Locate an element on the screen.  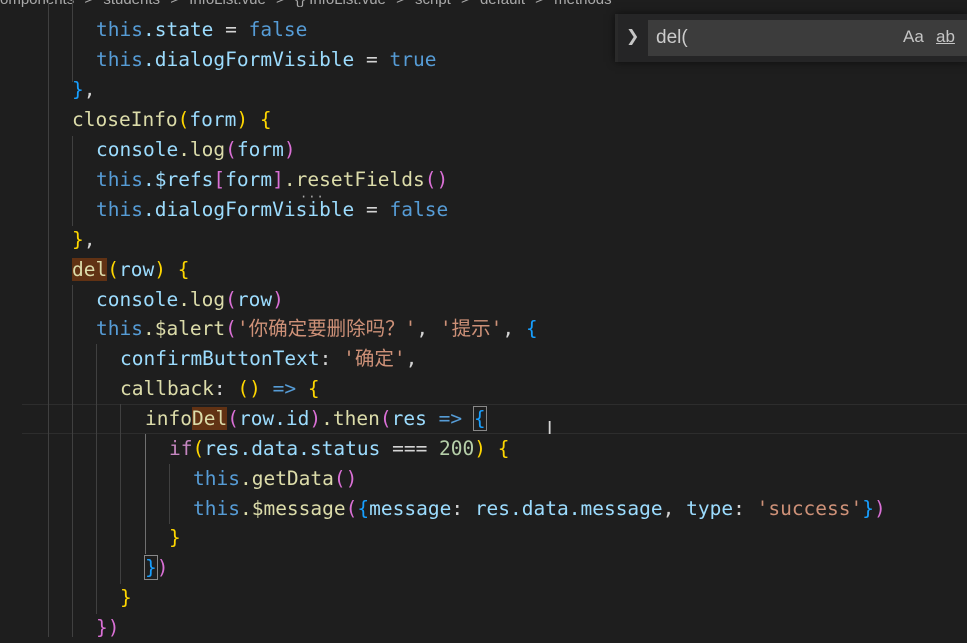
code-line: confirmButtonText: '确定', is located at coordinates (268, 359).